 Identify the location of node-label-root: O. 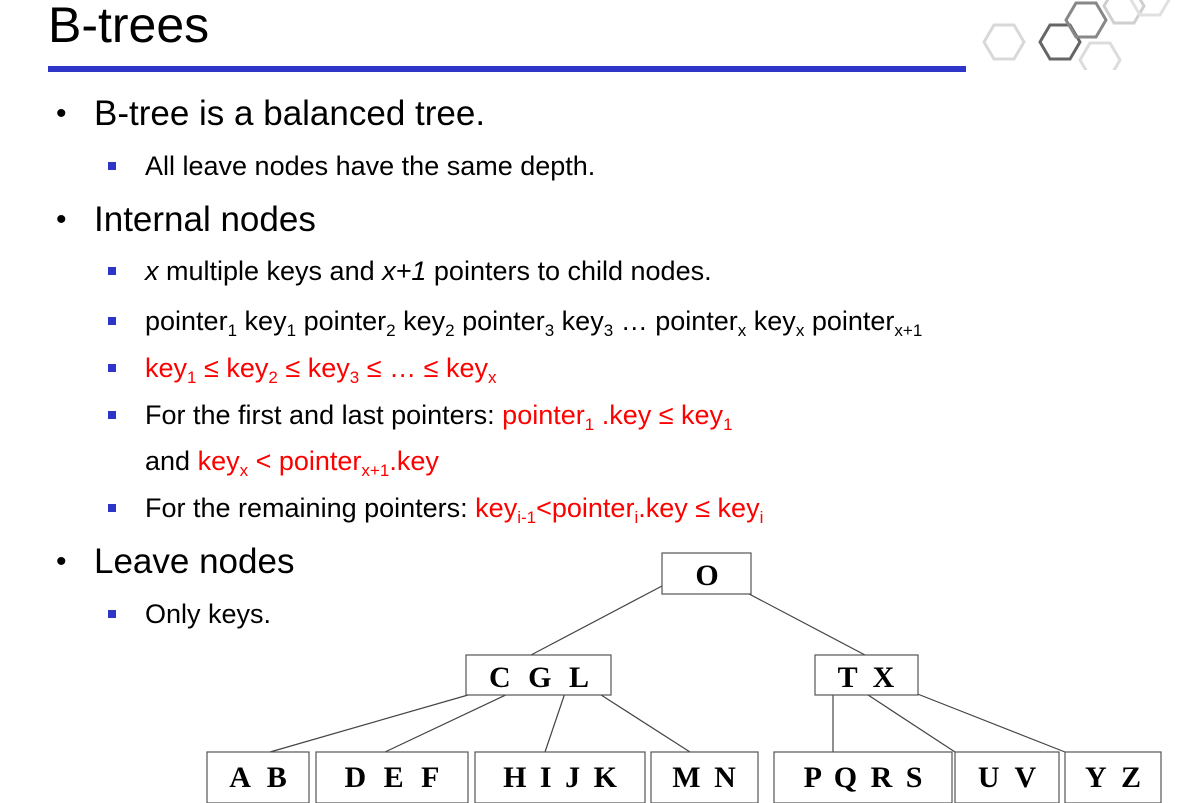
(706, 575).